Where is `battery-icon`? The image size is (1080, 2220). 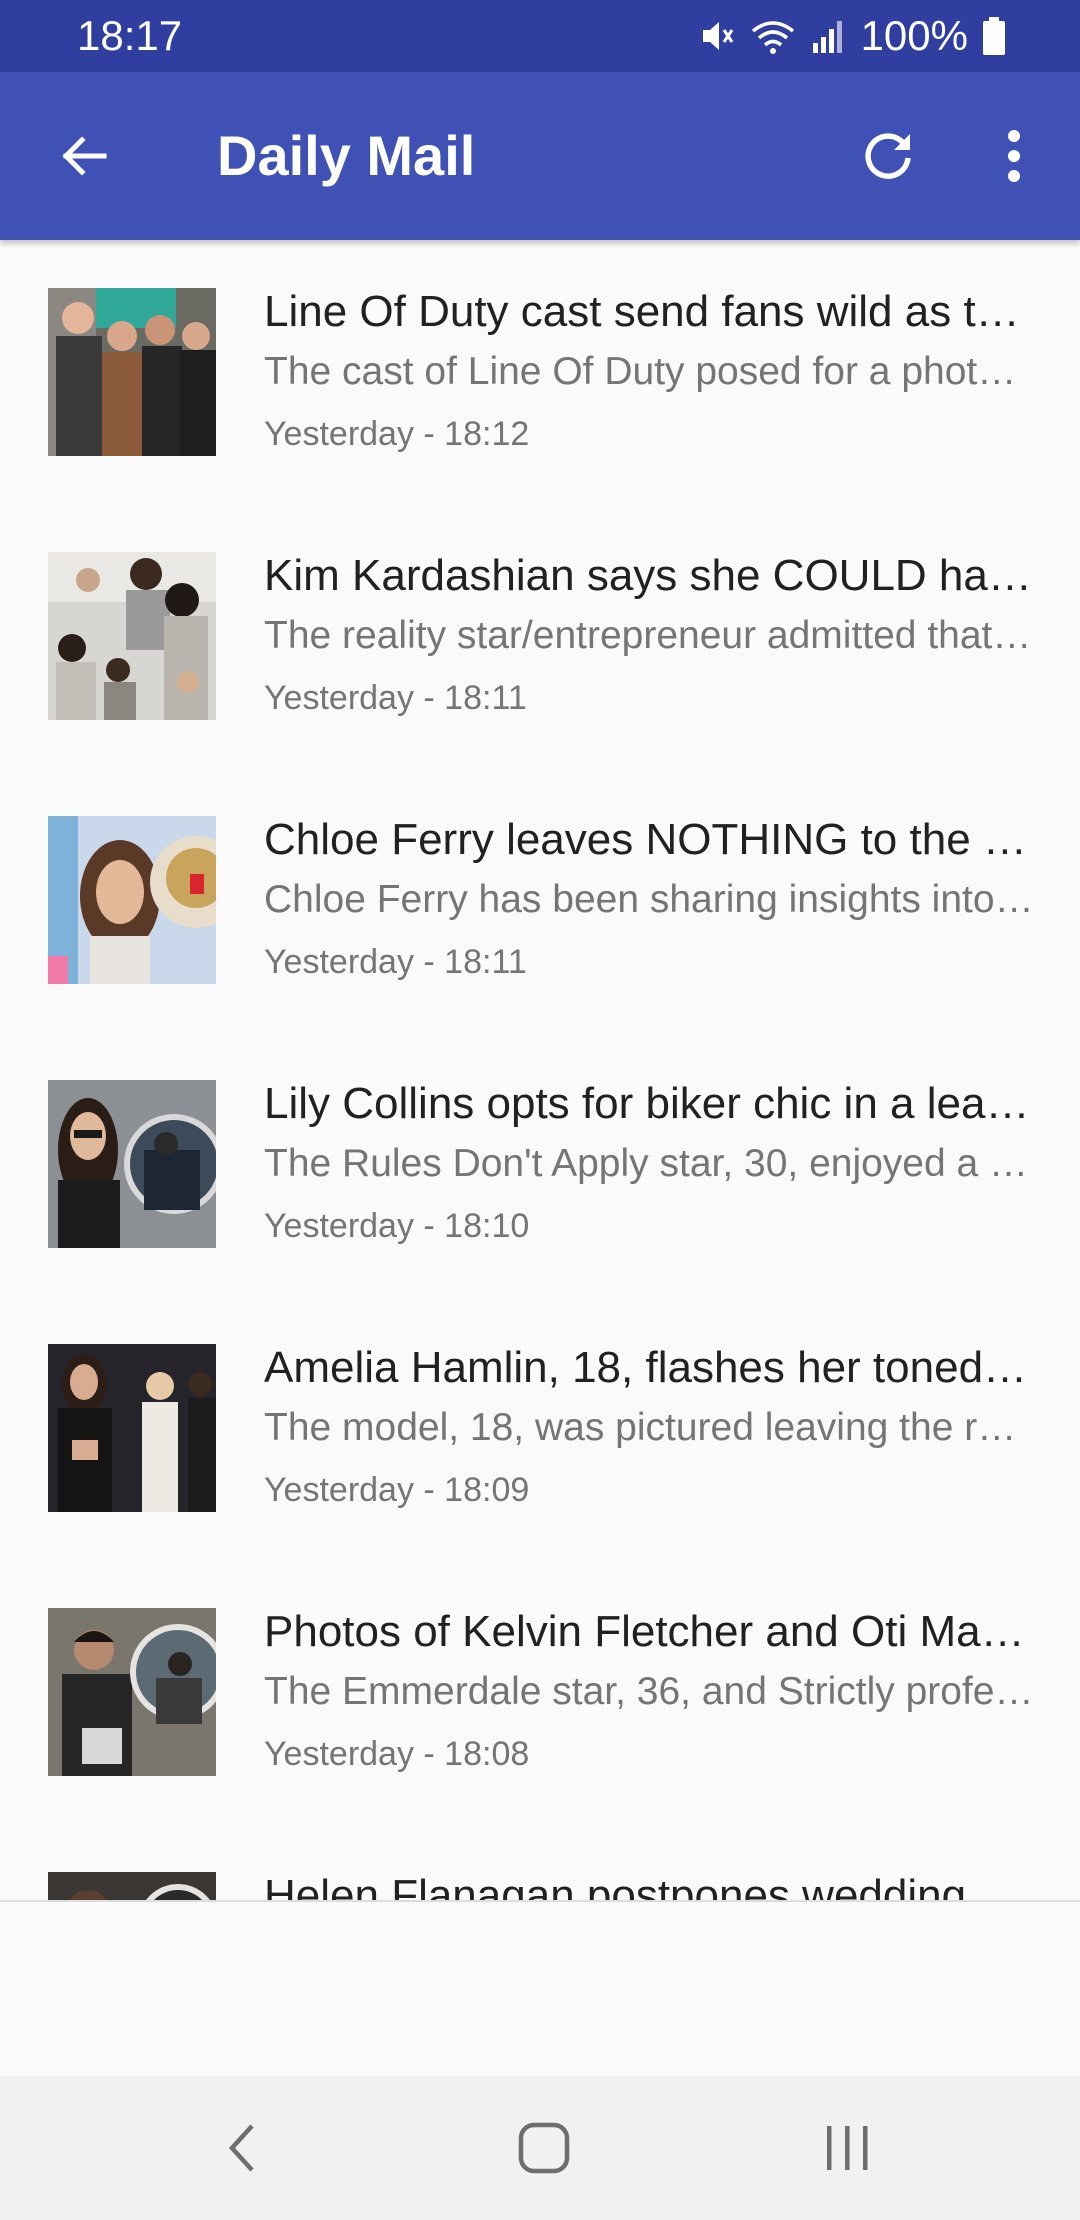 battery-icon is located at coordinates (994, 36).